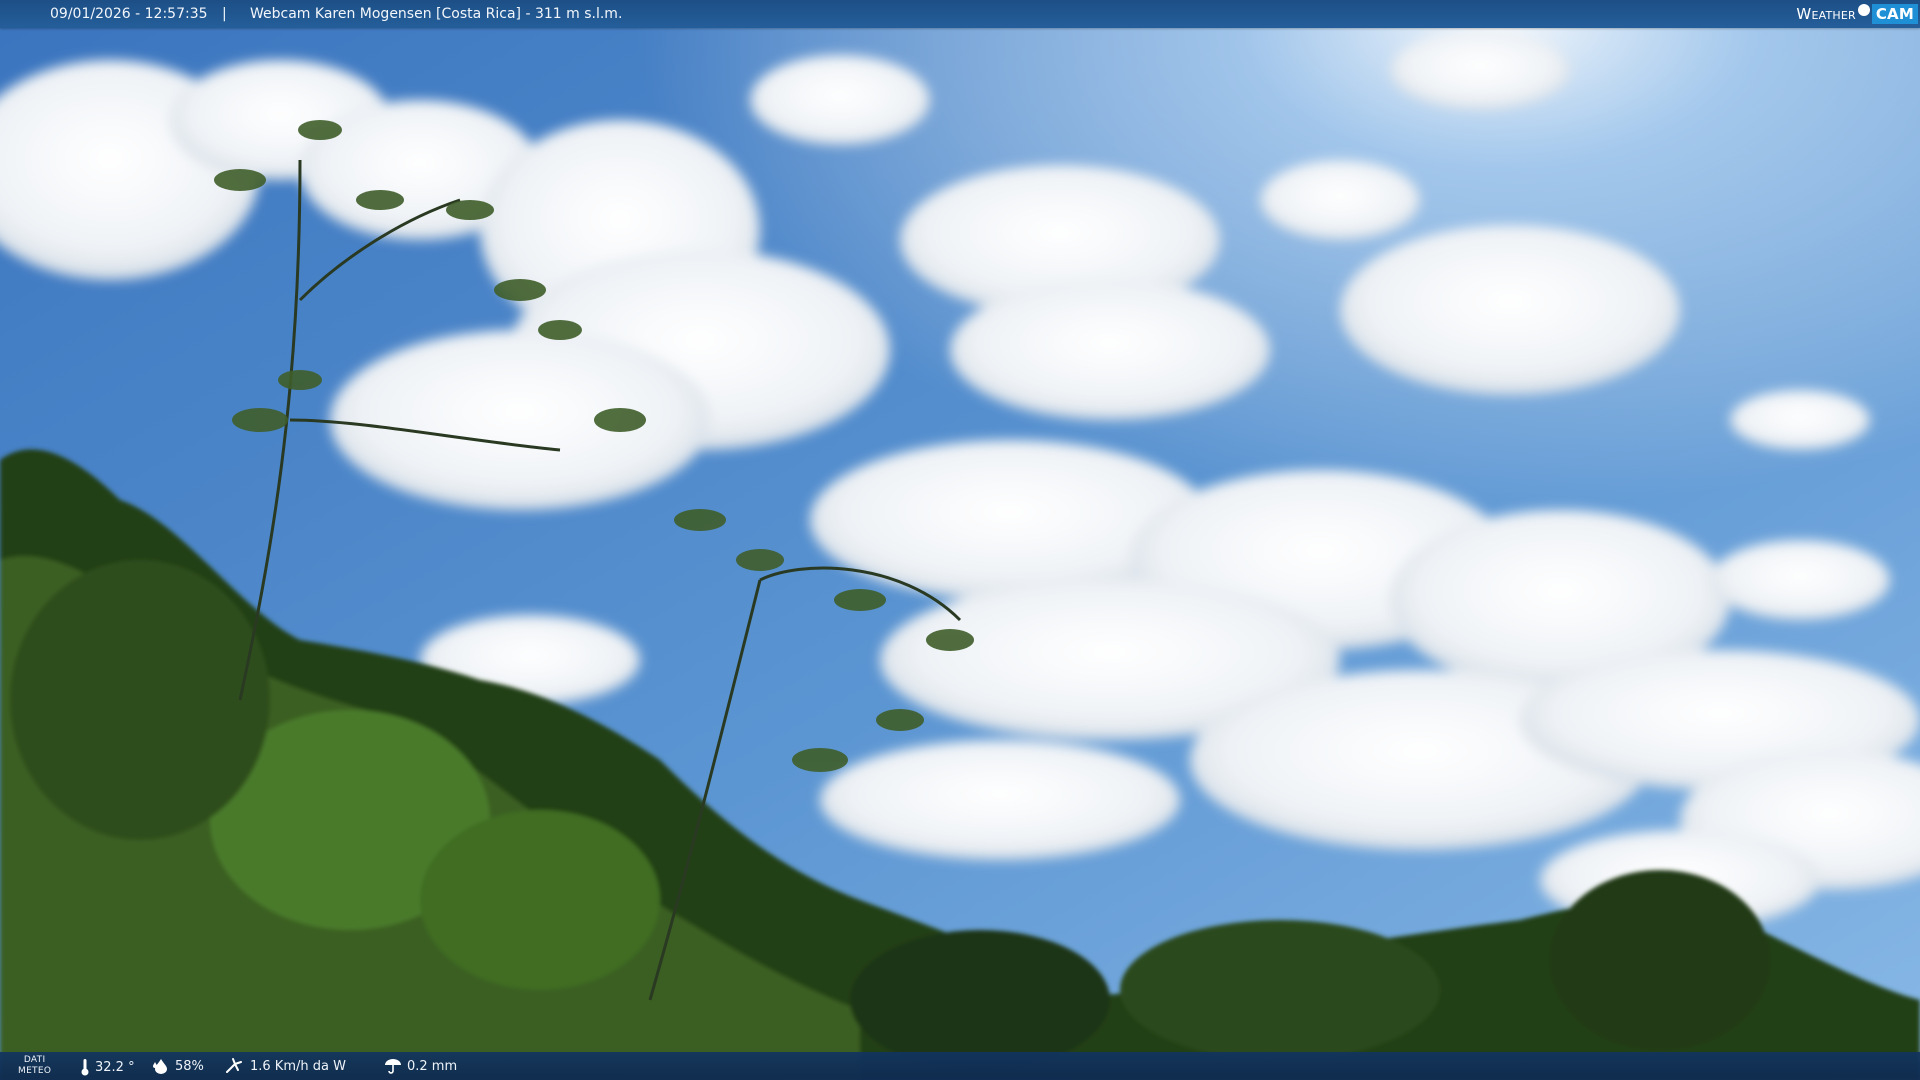  I want to click on thermometer-icon, so click(85, 1067).